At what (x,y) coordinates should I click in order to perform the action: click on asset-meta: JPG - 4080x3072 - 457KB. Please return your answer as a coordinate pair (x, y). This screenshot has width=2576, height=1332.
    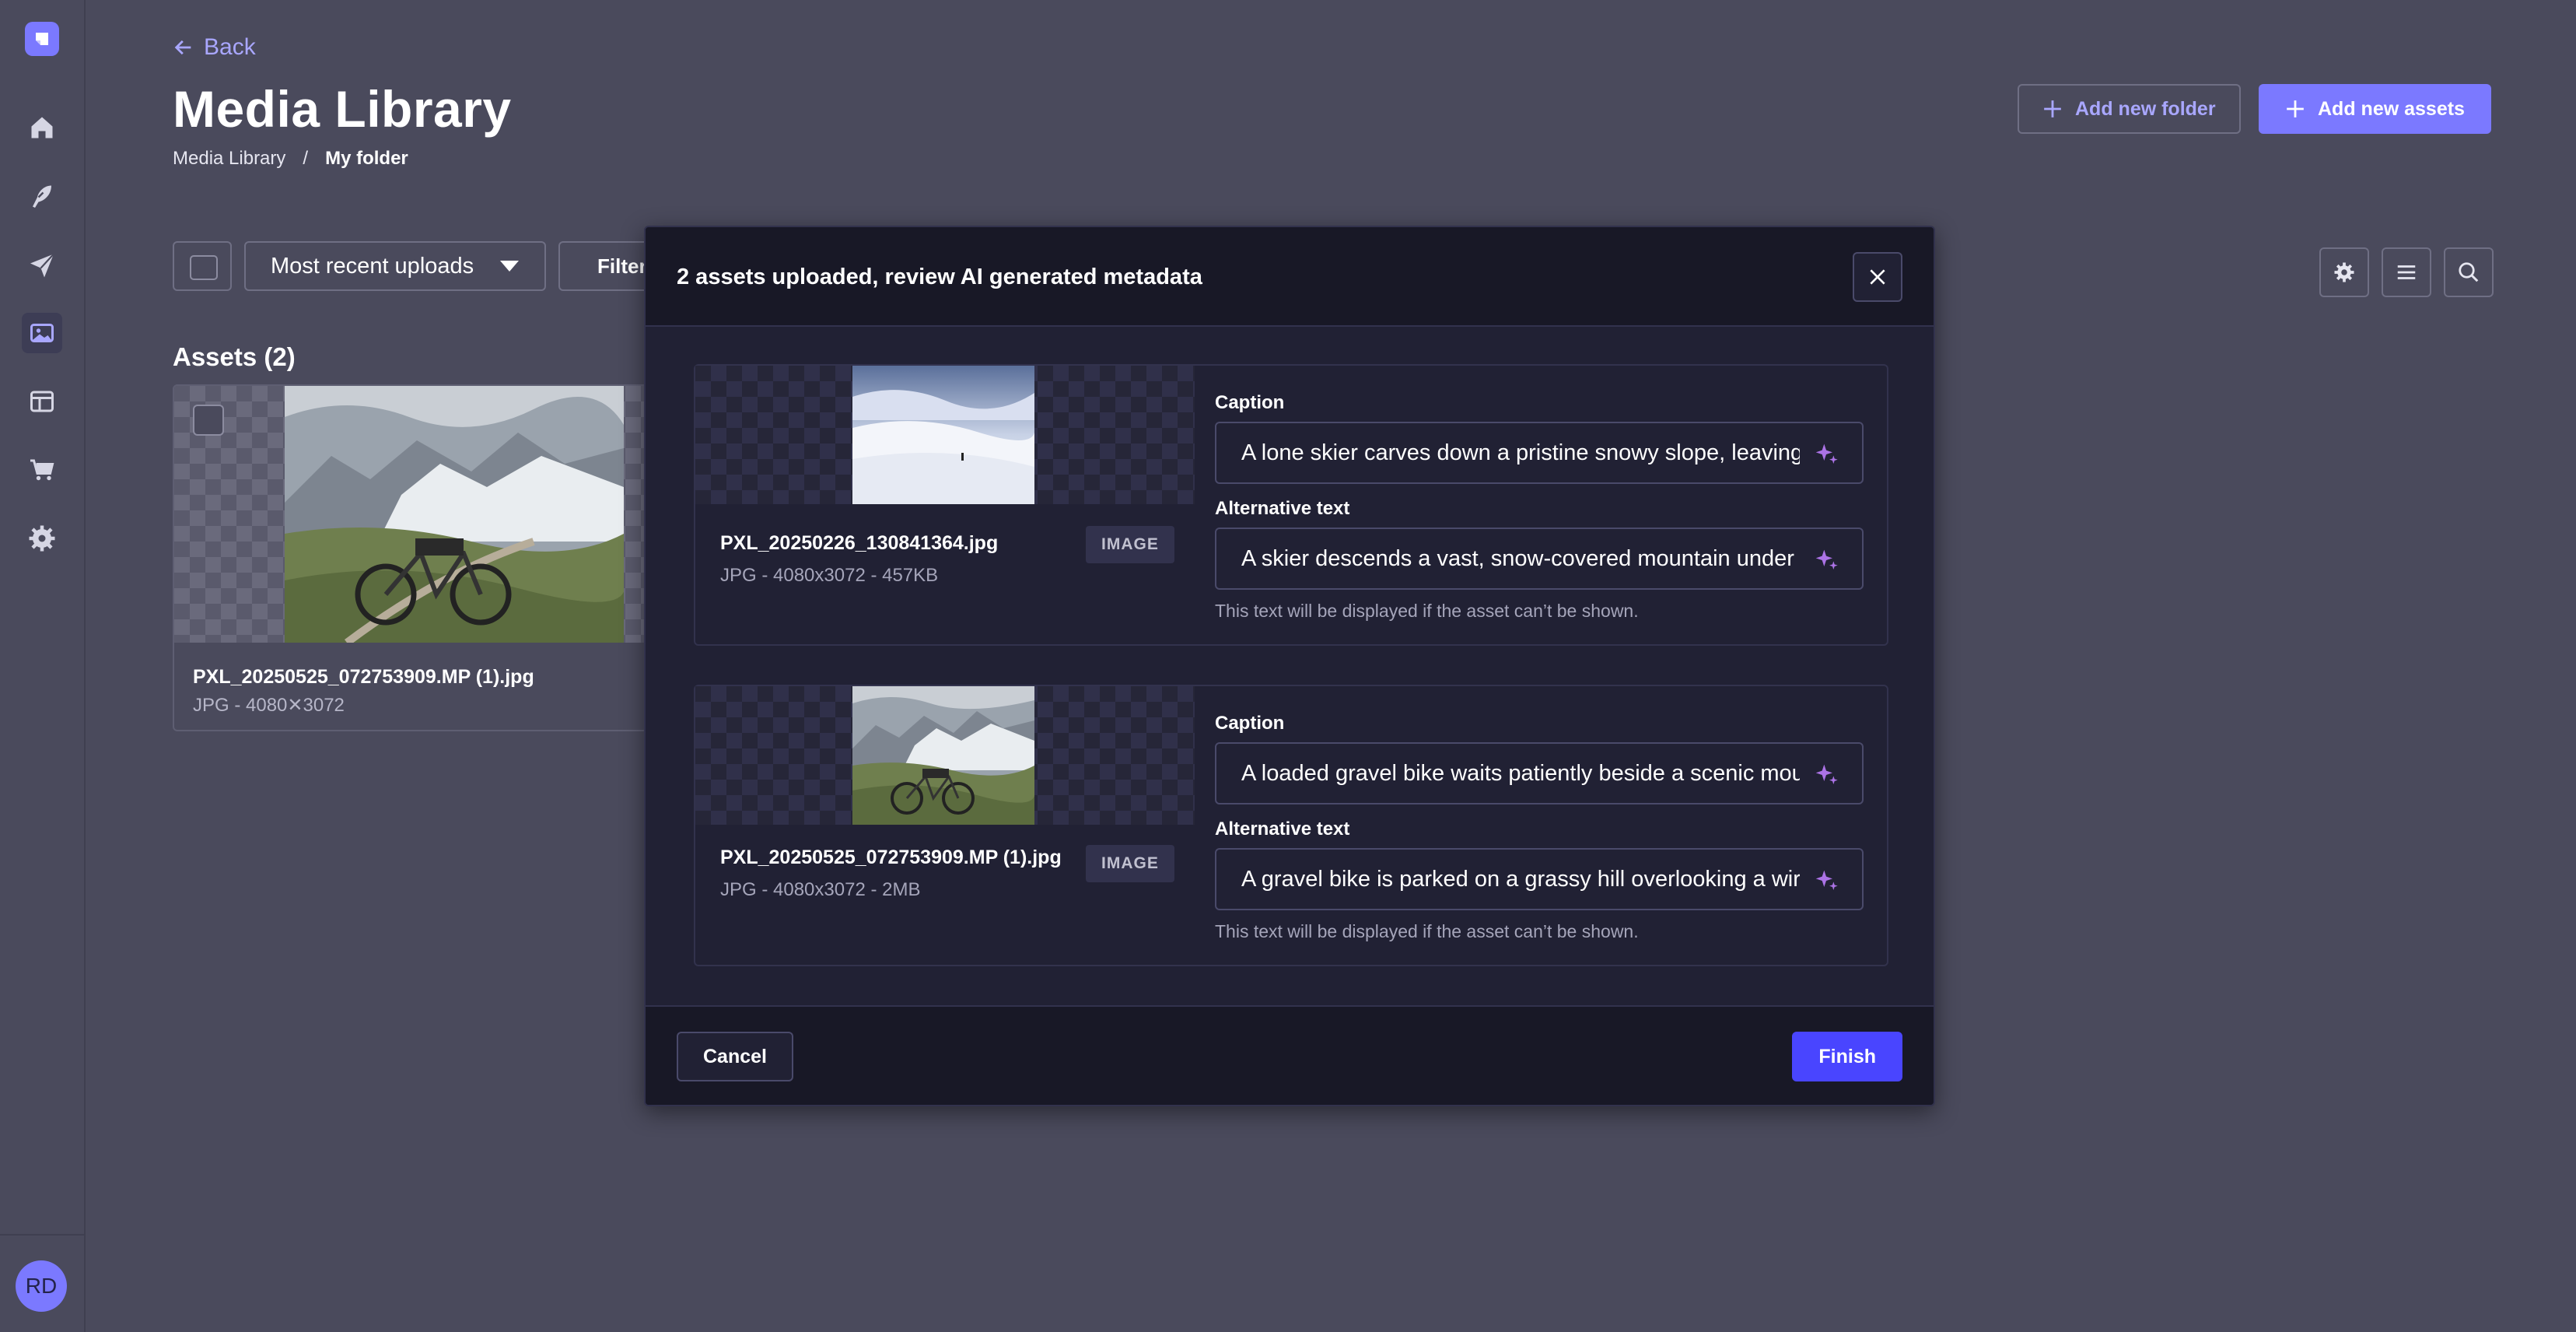
    Looking at the image, I should click on (829, 575).